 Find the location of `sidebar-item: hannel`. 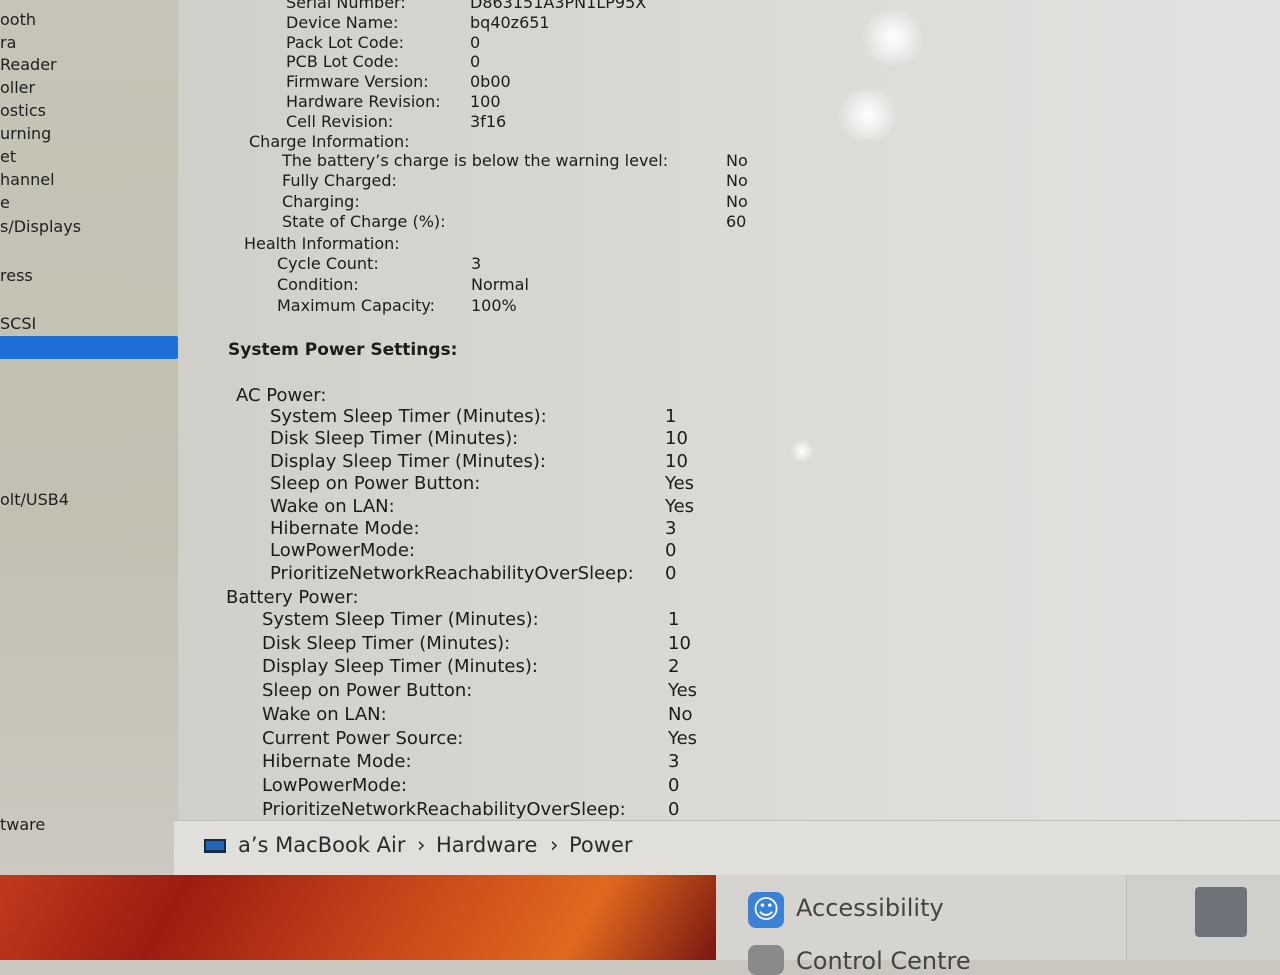

sidebar-item: hannel is located at coordinates (27, 179).